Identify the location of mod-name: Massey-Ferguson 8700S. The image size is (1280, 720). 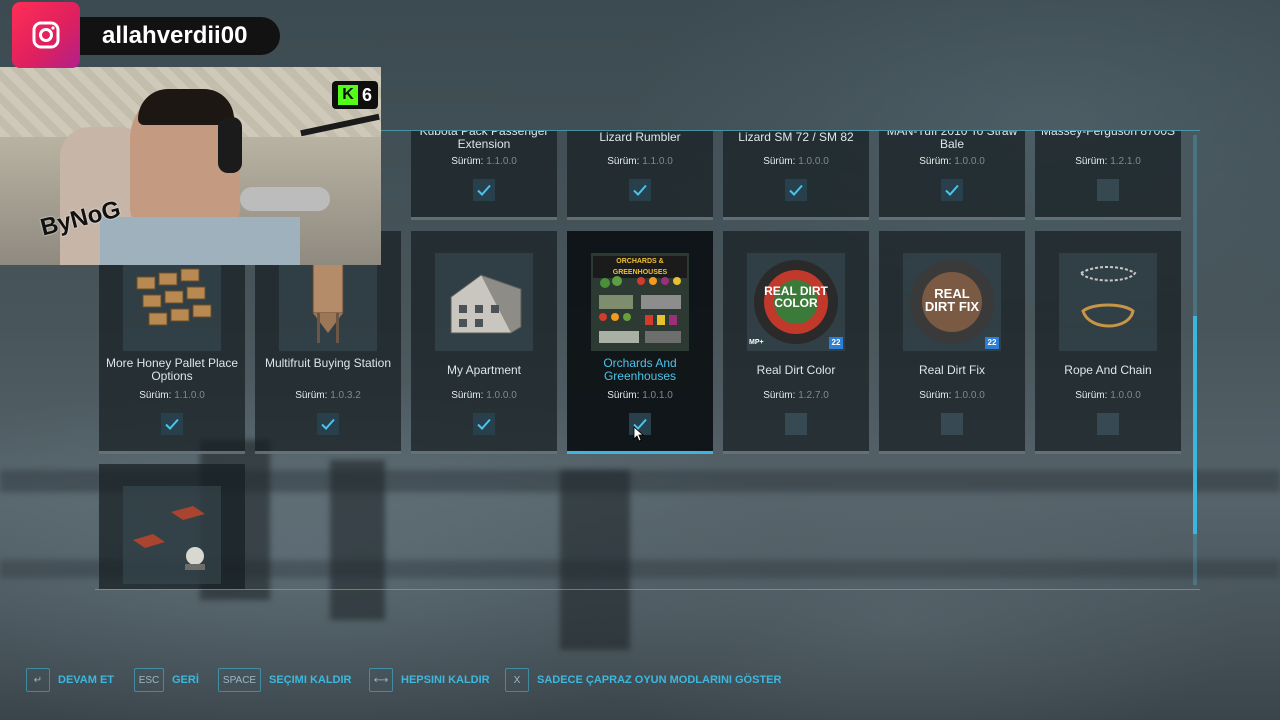
(1108, 134).